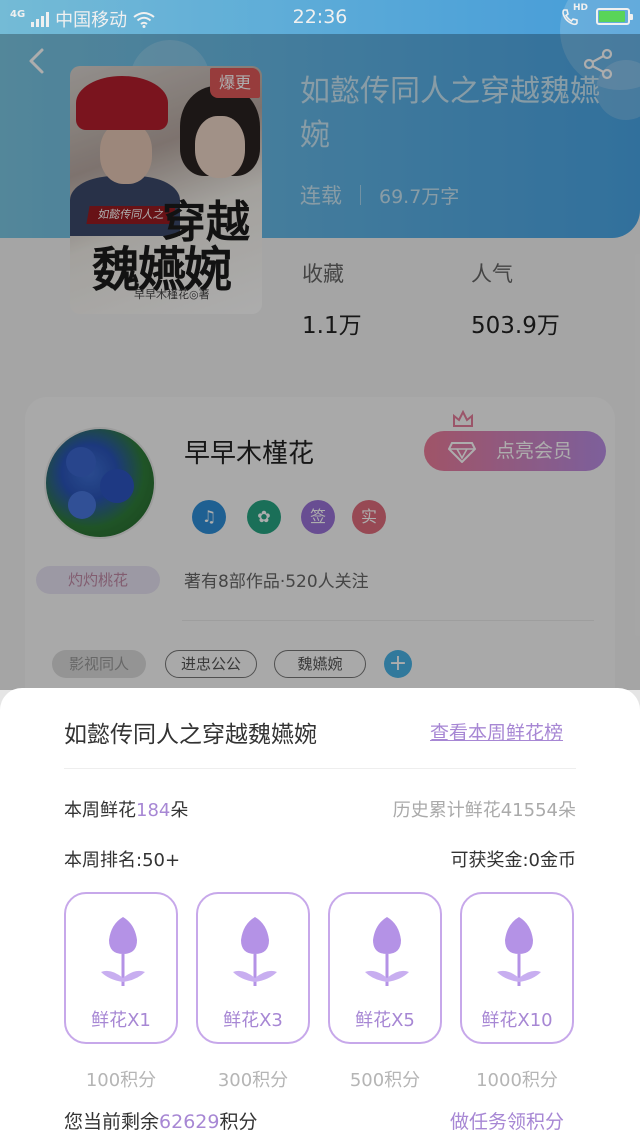  Describe the element at coordinates (153, 810) in the screenshot. I see `weekly-flowers-count: 184` at that location.